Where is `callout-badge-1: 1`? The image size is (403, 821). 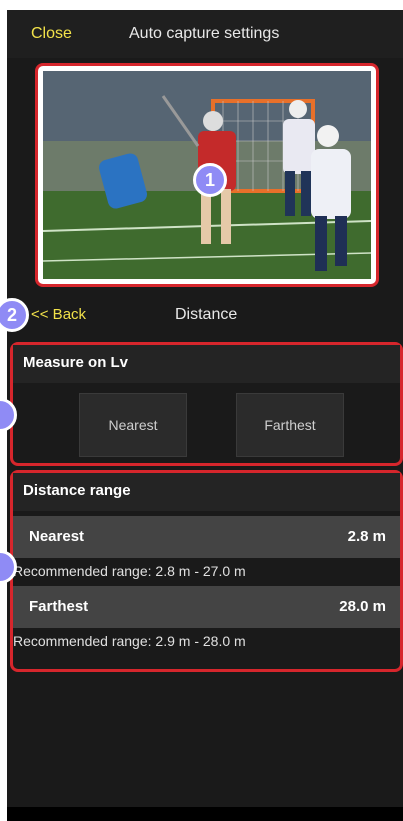 callout-badge-1: 1 is located at coordinates (210, 180).